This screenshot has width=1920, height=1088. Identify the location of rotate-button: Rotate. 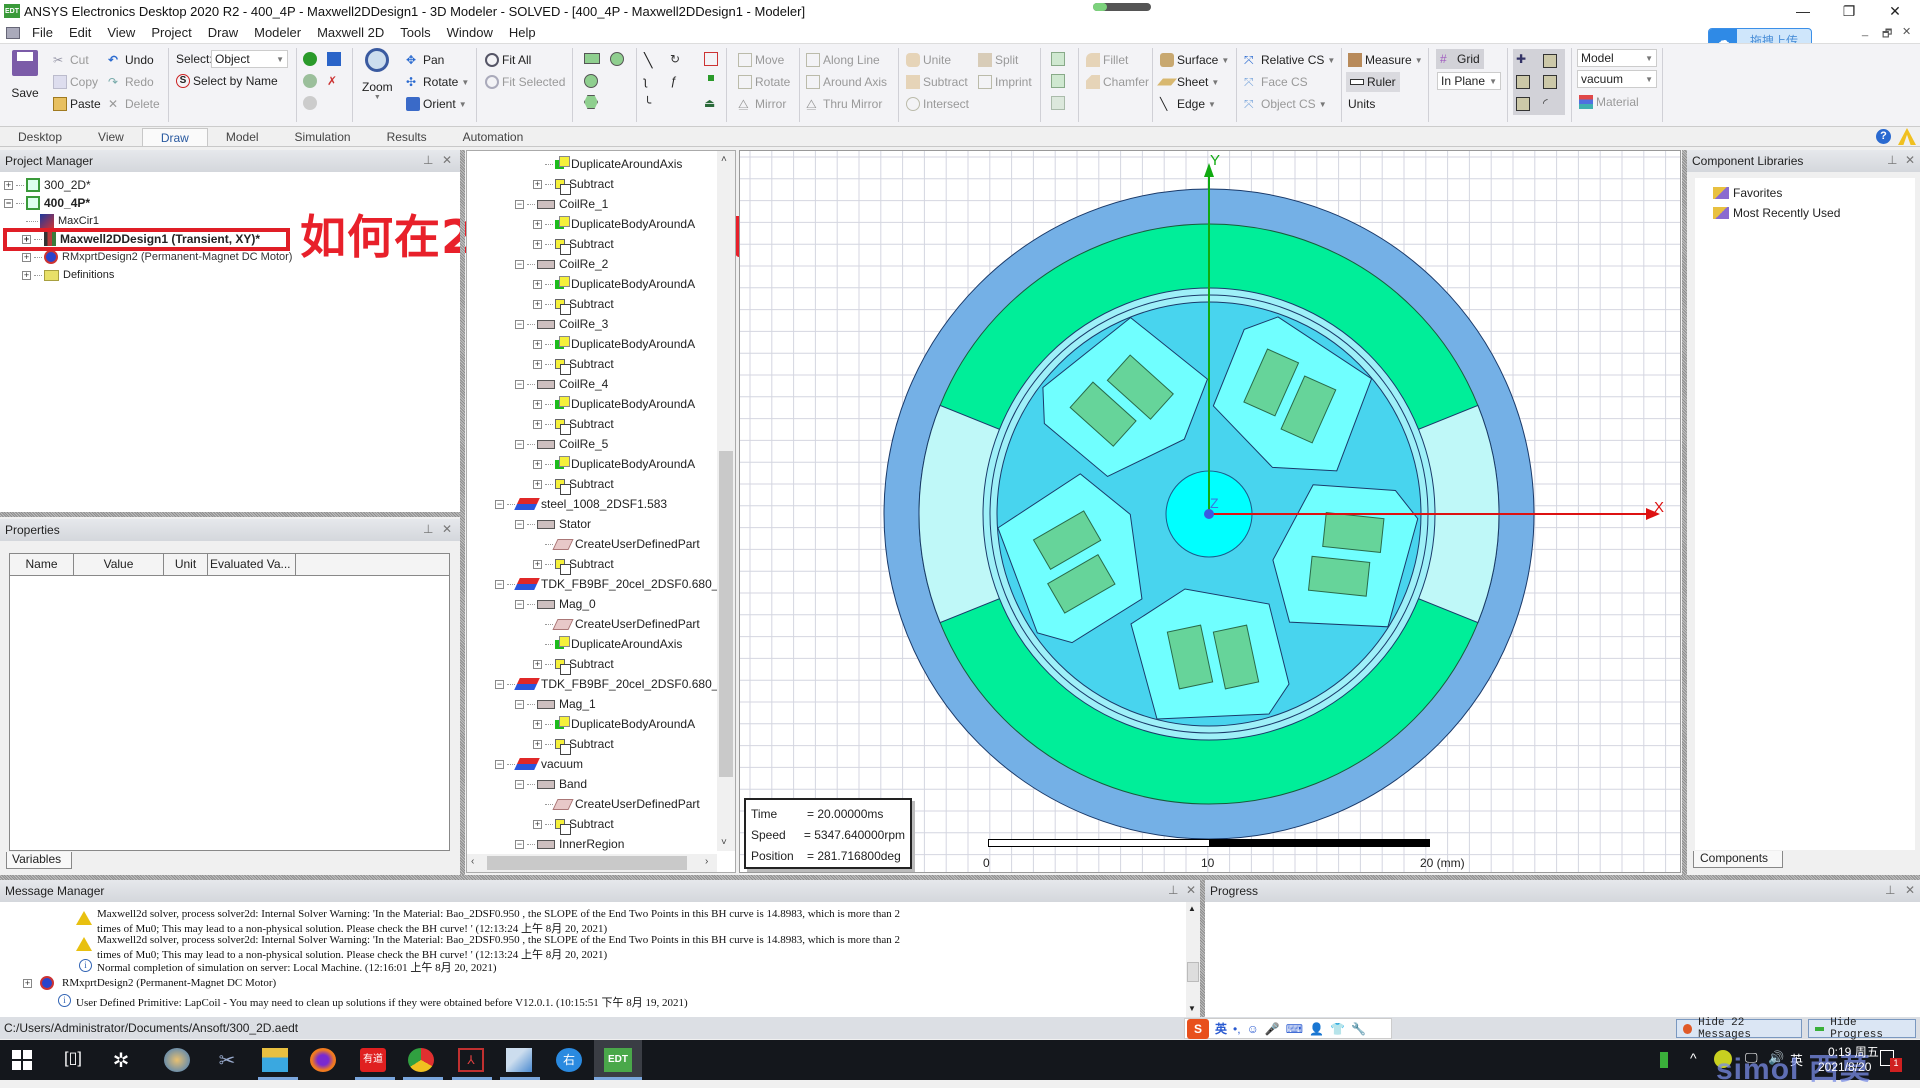
(764, 82).